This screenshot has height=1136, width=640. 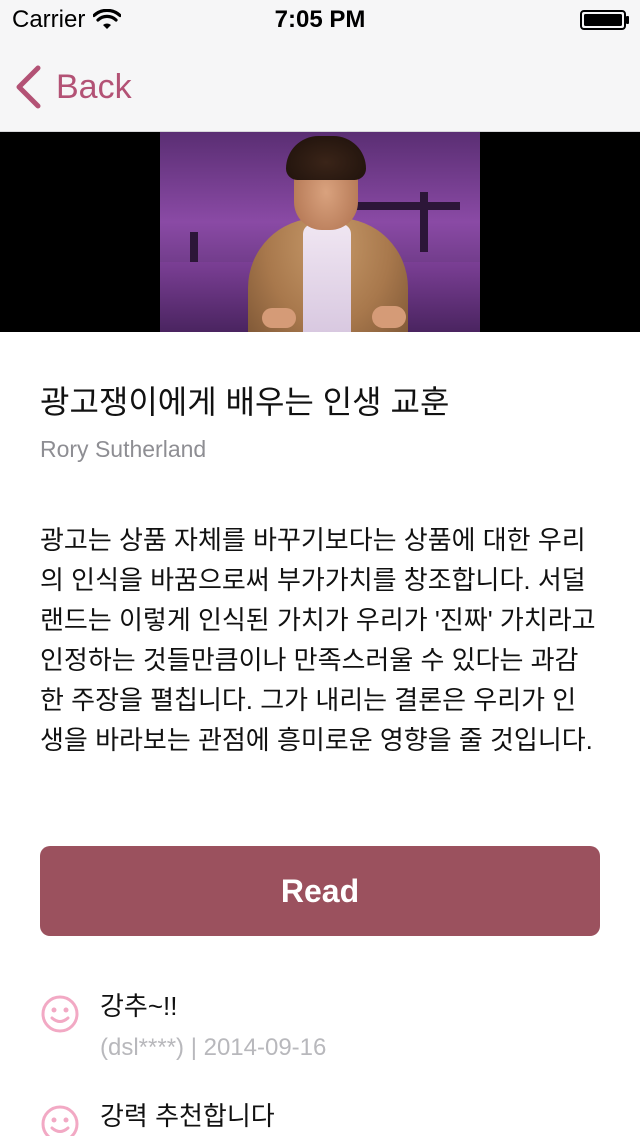 What do you see at coordinates (187, 1116) in the screenshot?
I see `comment-text: 강력 추천합니다` at bounding box center [187, 1116].